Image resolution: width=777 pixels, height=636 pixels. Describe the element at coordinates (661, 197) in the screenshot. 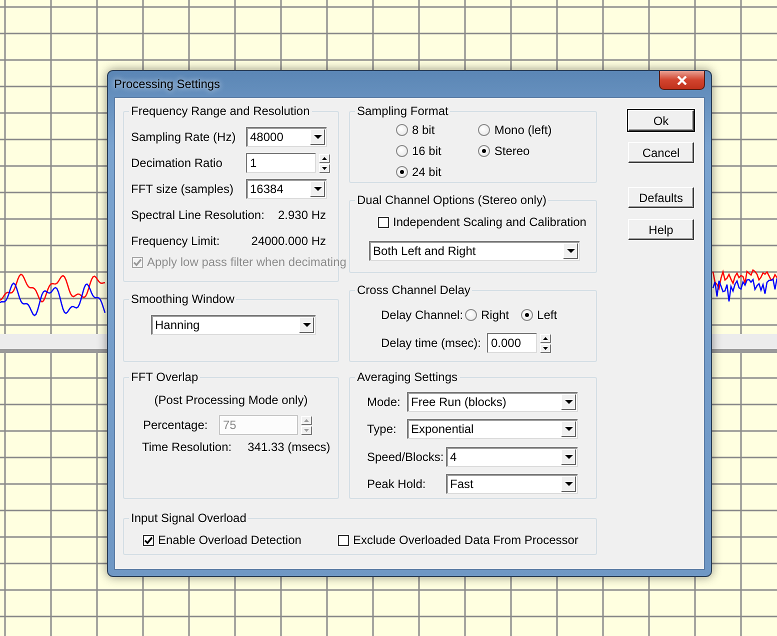

I see `dialog-button: Defaults` at that location.